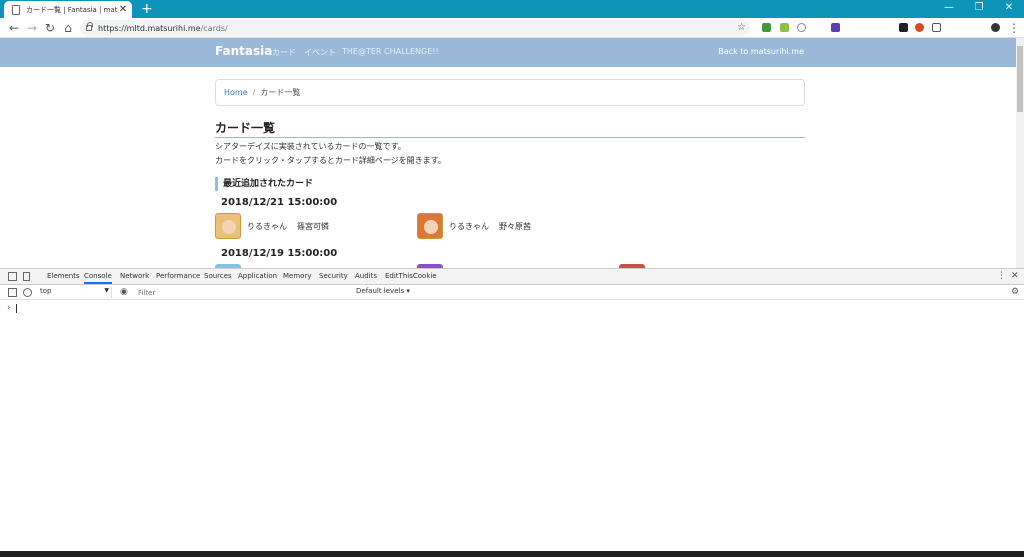 The image size is (1024, 557). What do you see at coordinates (366, 276) in the screenshot?
I see `devtools-tab-audits: Audits` at bounding box center [366, 276].